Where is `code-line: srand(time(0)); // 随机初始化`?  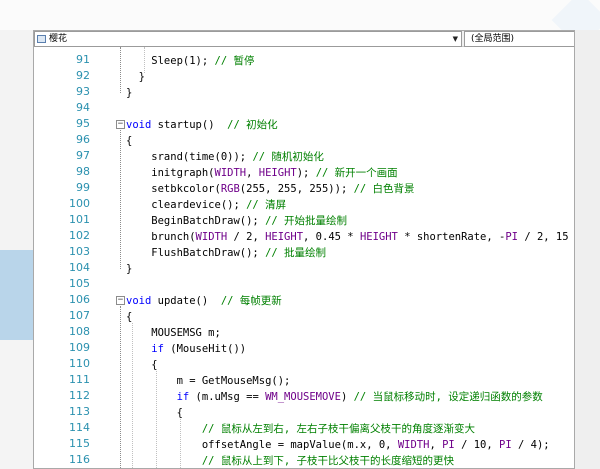 code-line: srand(time(0)); // 随机初始化 is located at coordinates (225, 157).